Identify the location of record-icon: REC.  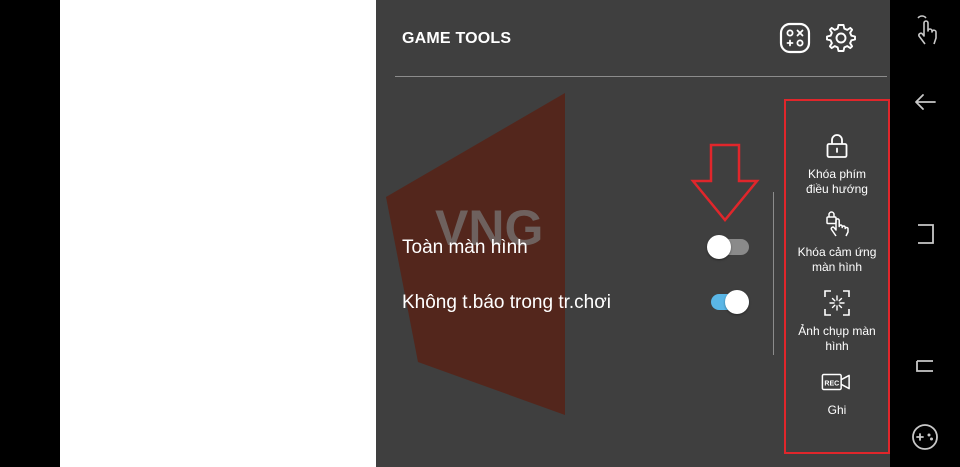
(837, 382).